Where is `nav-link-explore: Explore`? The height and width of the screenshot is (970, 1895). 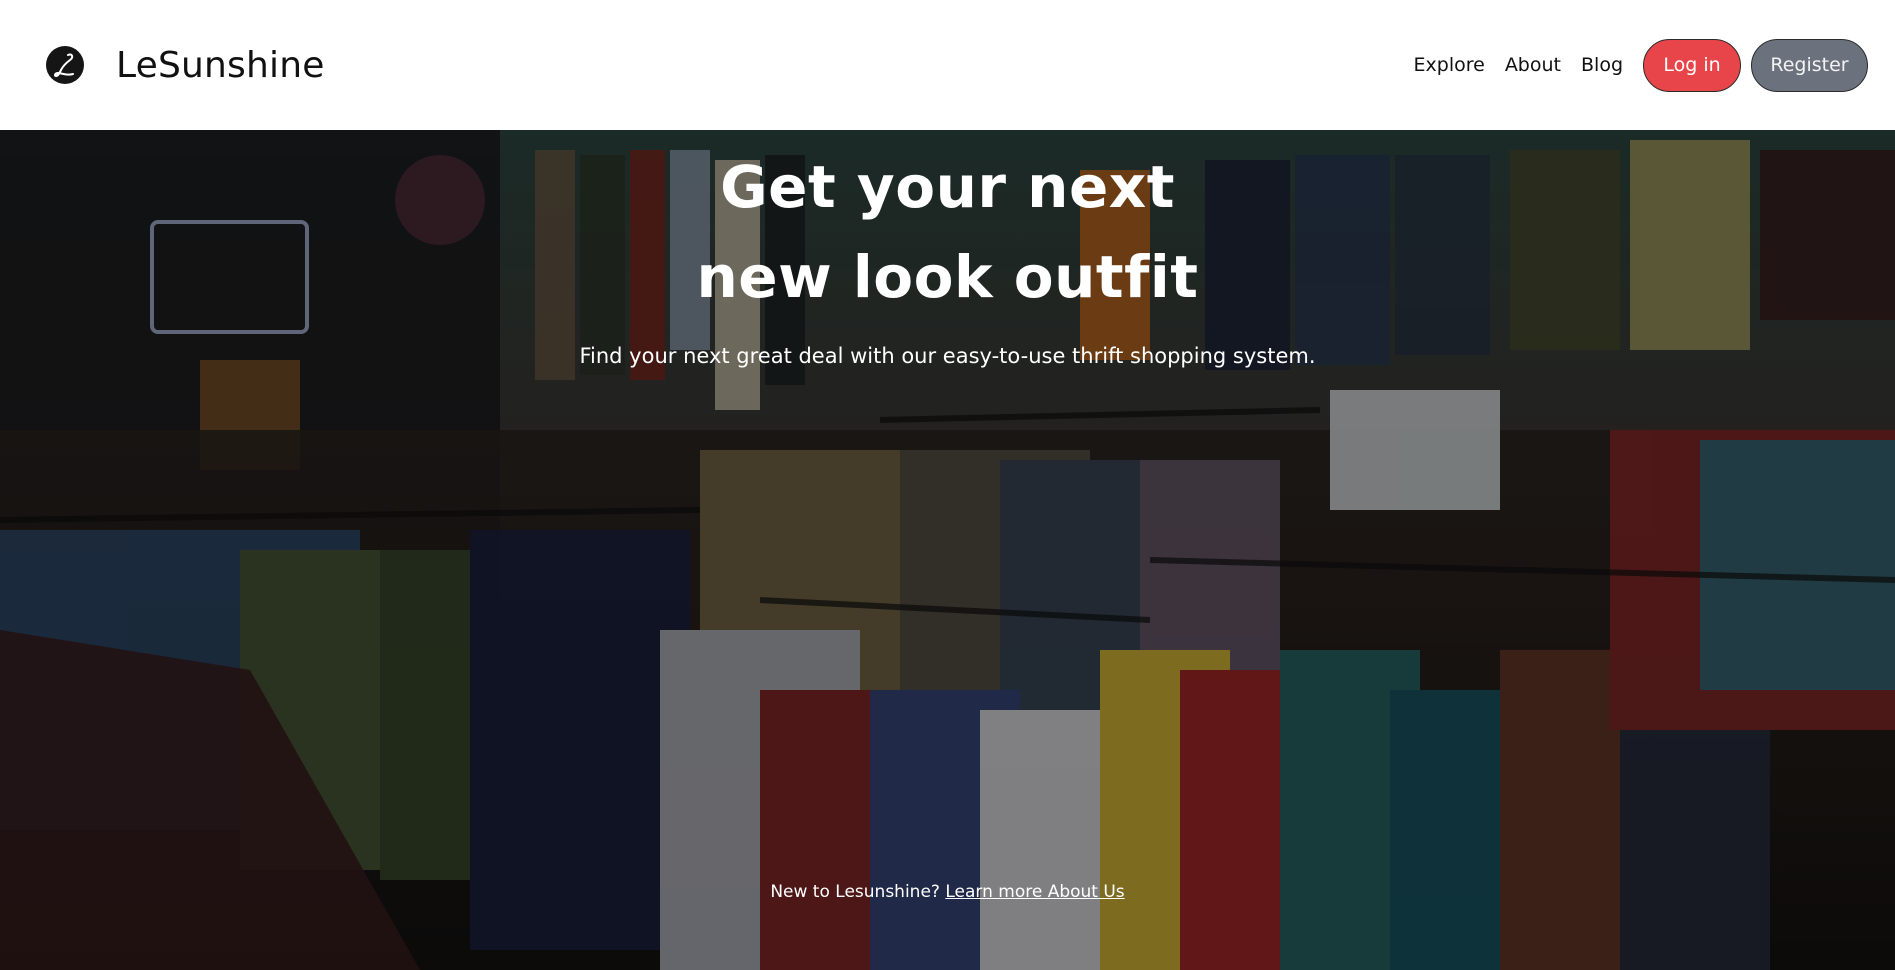 nav-link-explore: Explore is located at coordinates (1449, 65).